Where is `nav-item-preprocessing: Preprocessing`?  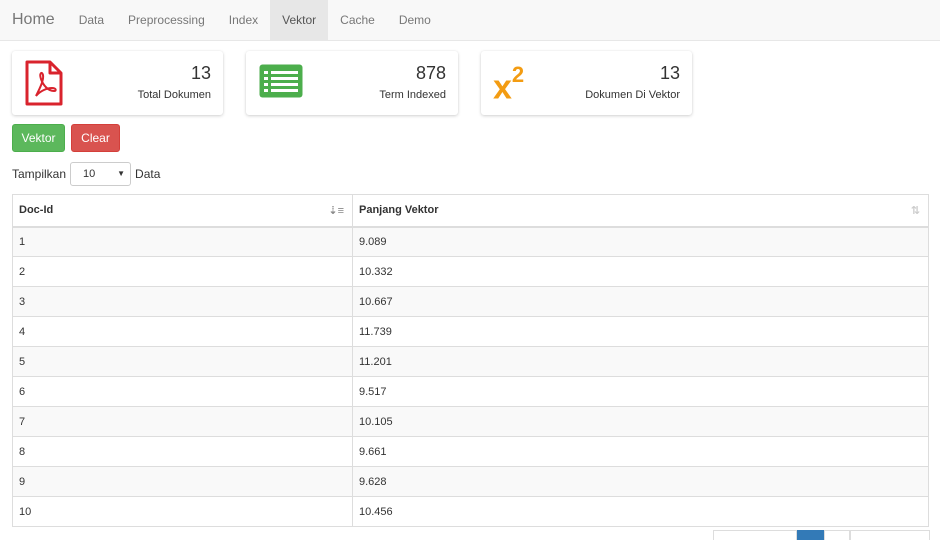
nav-item-preprocessing: Preprocessing is located at coordinates (166, 20).